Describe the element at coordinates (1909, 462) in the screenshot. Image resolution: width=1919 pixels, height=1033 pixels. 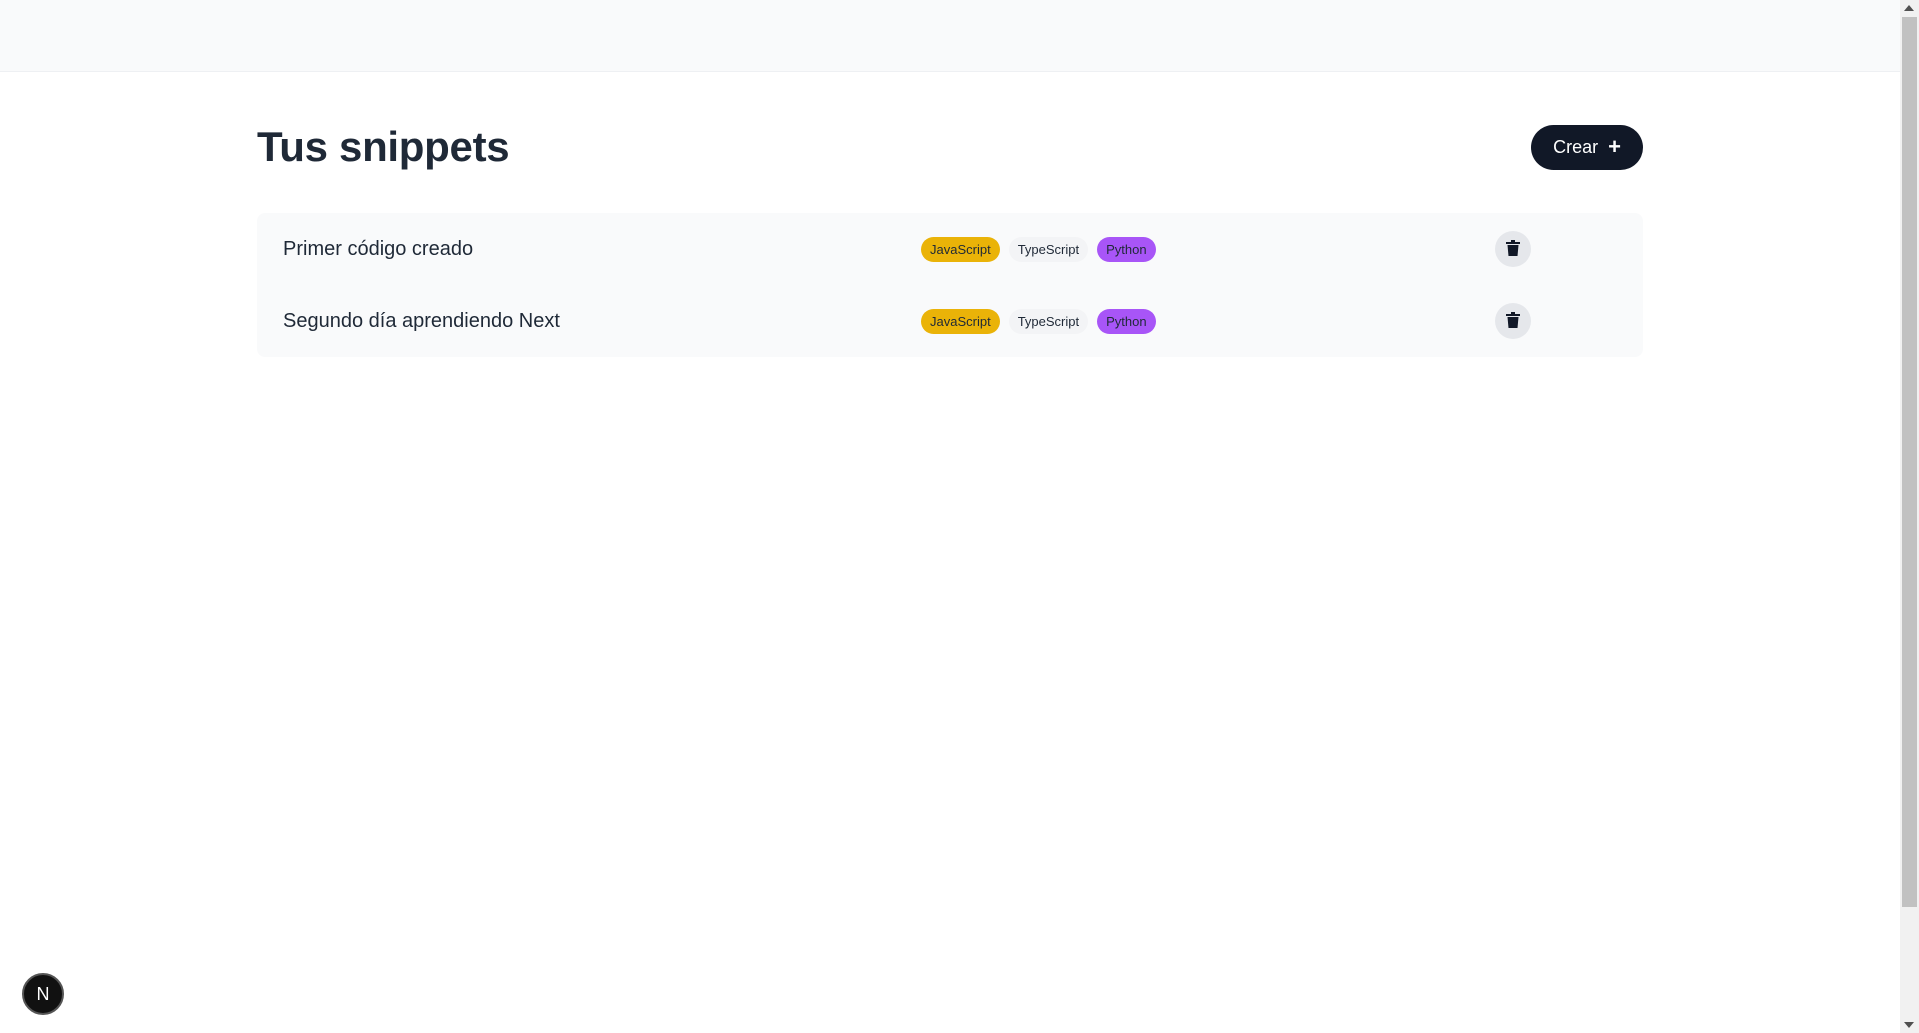
I see `scroll-thumb` at that location.